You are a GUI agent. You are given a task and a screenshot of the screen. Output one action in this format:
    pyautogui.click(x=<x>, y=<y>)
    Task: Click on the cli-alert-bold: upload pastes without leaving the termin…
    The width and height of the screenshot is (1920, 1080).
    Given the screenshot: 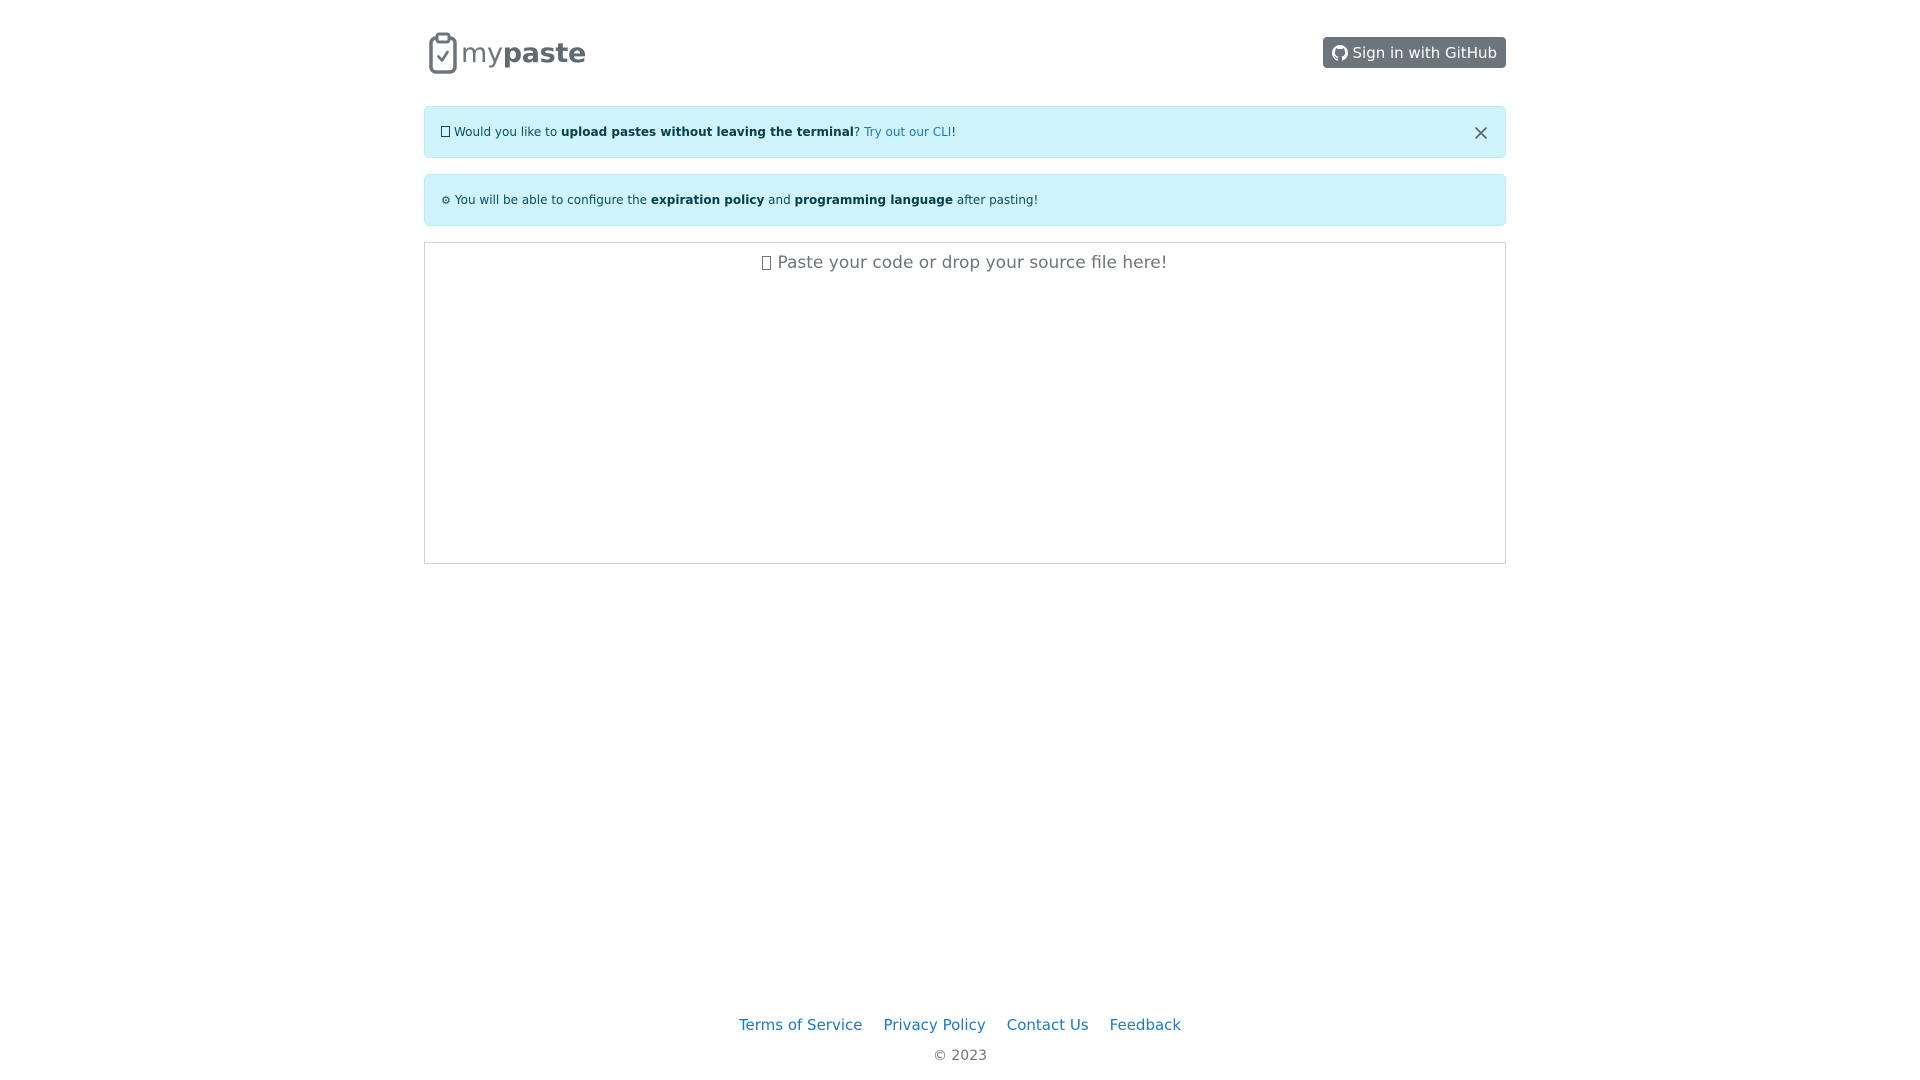 What is the action you would take?
    pyautogui.click(x=707, y=132)
    